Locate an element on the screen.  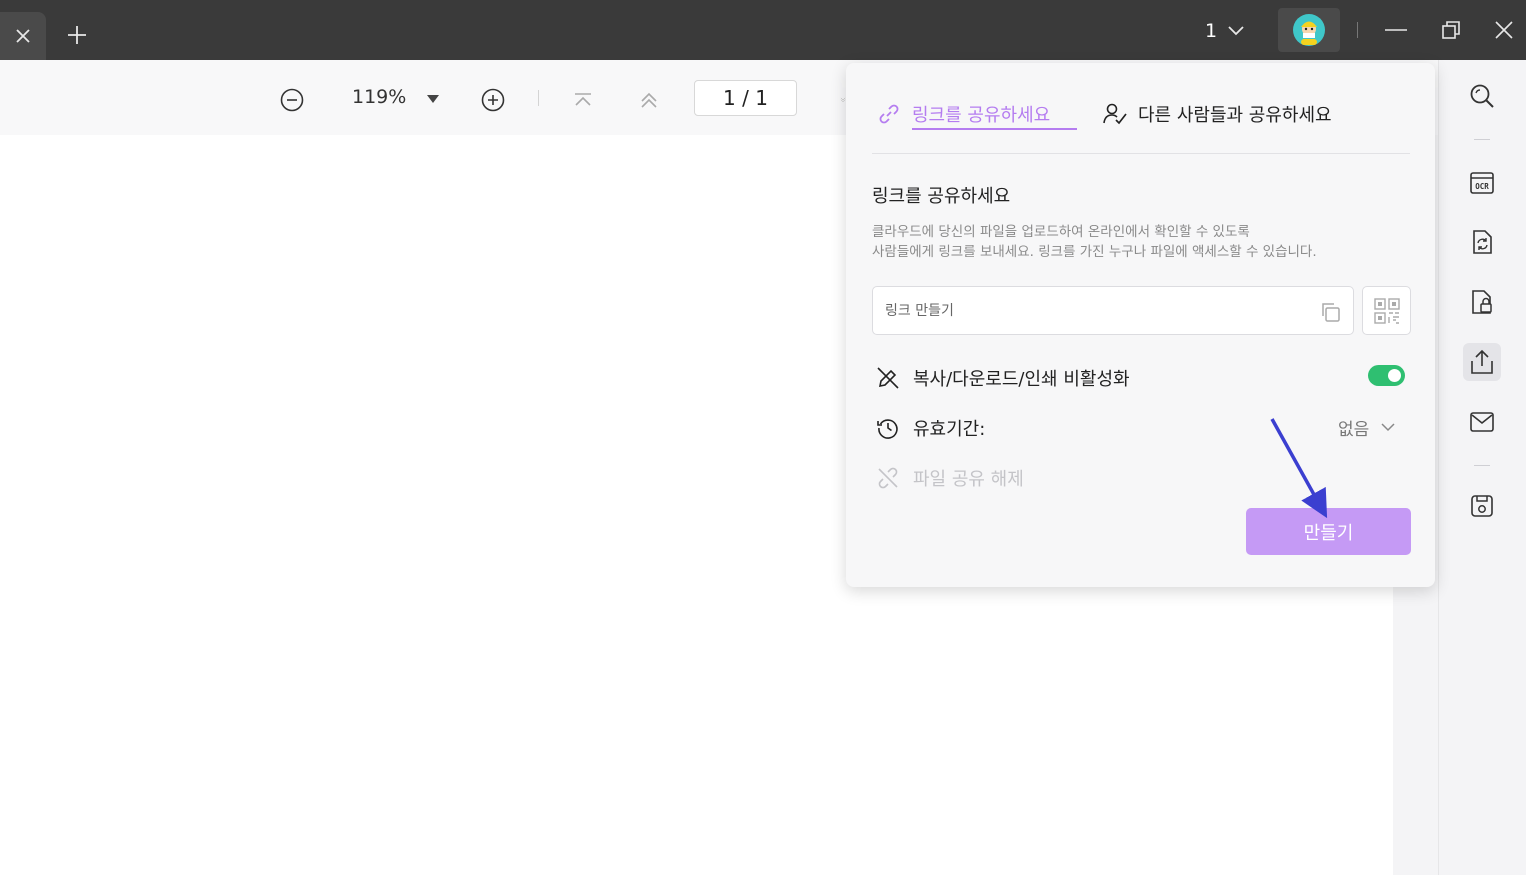
first-page-icon is located at coordinates (583, 99).